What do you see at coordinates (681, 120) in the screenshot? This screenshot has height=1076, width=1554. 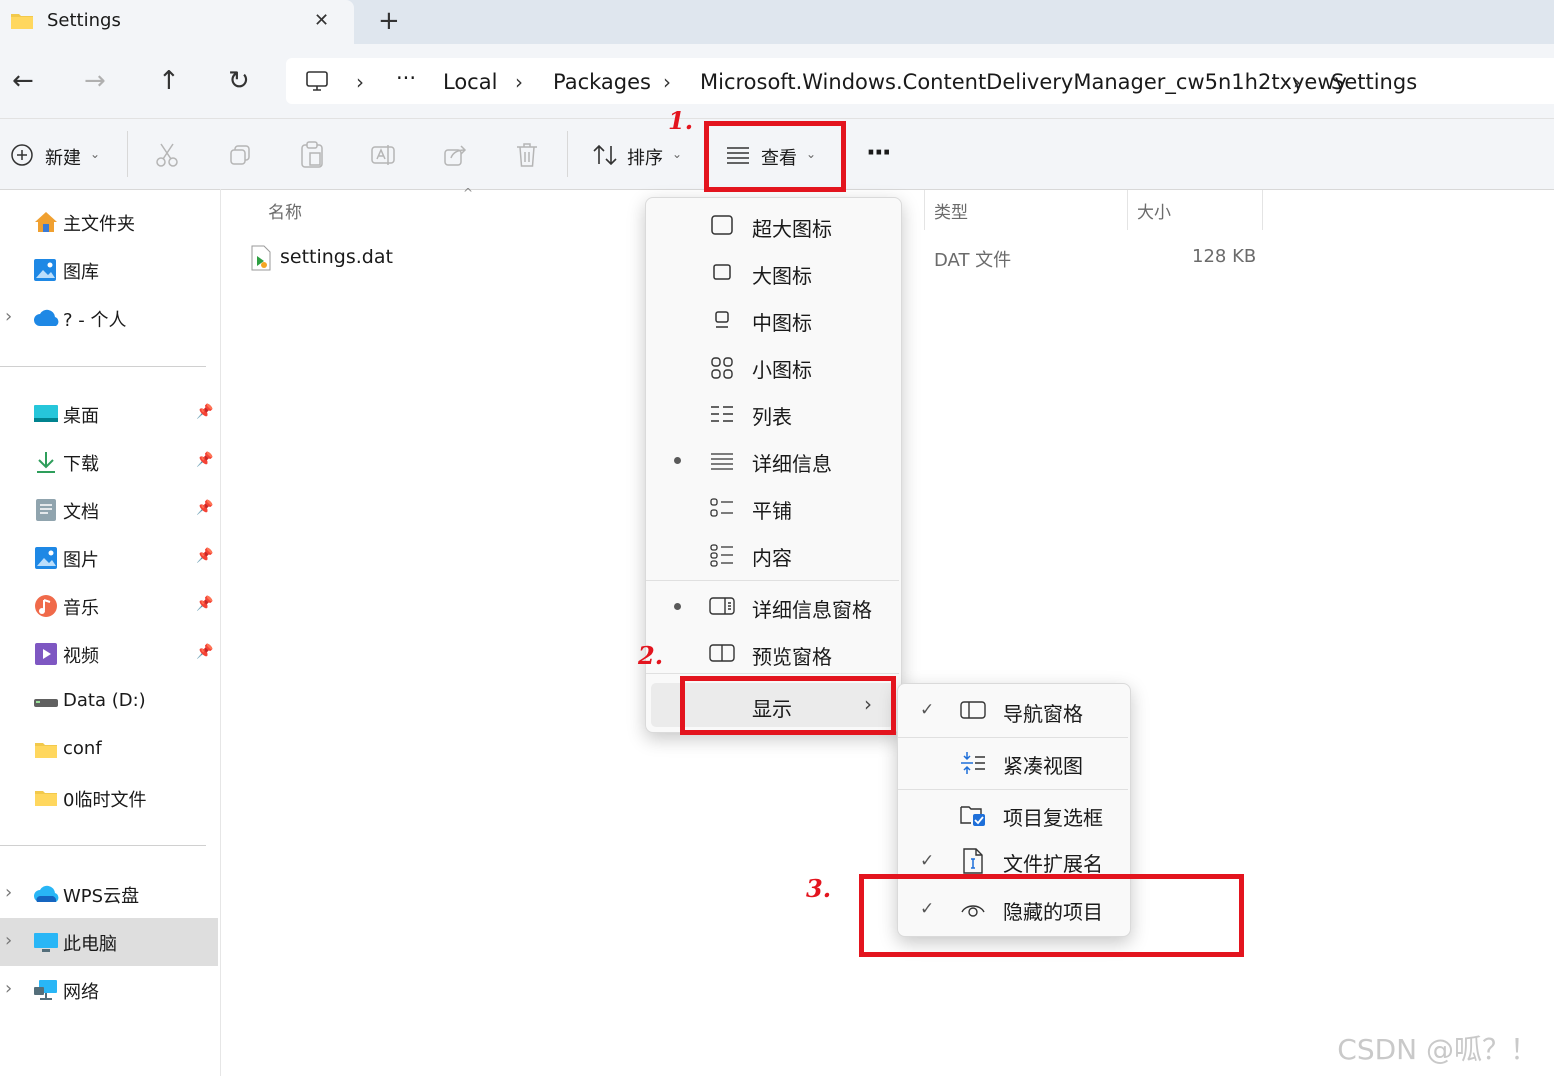 I see `annotation-step-1: 1.` at bounding box center [681, 120].